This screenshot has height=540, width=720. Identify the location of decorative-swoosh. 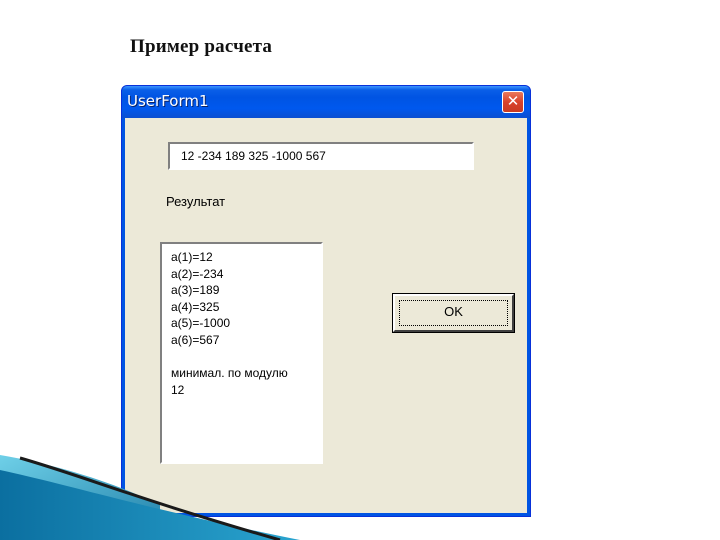
(150, 497).